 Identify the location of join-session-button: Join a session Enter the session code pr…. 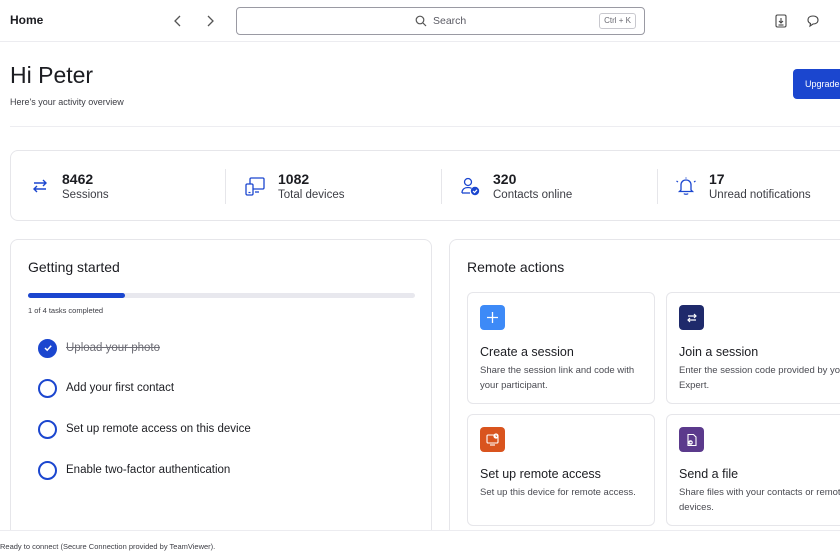
(753, 348).